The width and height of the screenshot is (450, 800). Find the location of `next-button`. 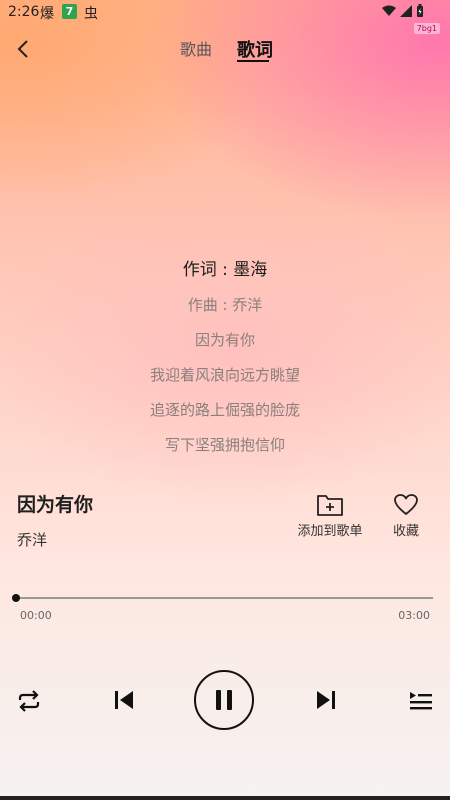

next-button is located at coordinates (326, 700).